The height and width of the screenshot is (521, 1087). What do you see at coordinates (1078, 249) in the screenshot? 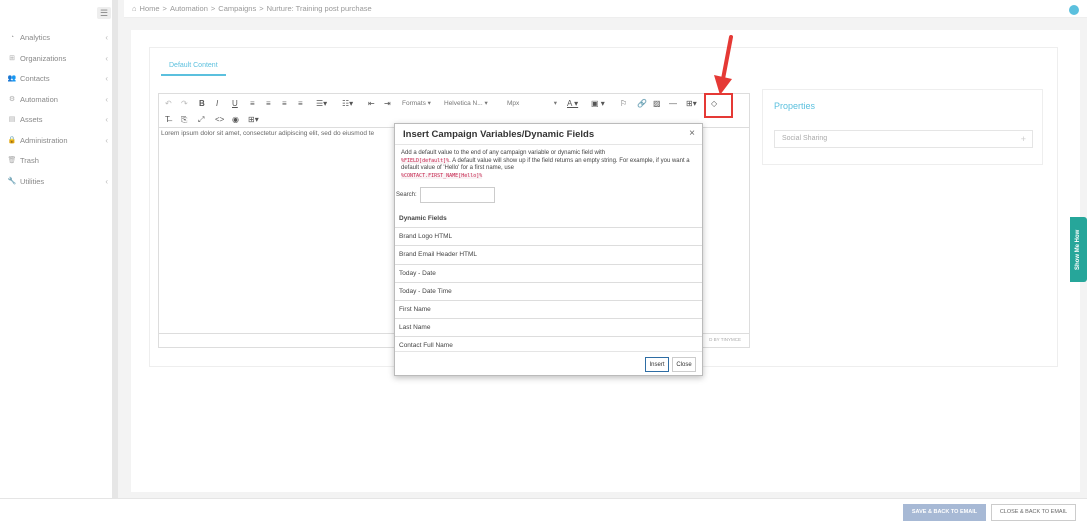
I see `show-me-how-button: Show Me How` at bounding box center [1078, 249].